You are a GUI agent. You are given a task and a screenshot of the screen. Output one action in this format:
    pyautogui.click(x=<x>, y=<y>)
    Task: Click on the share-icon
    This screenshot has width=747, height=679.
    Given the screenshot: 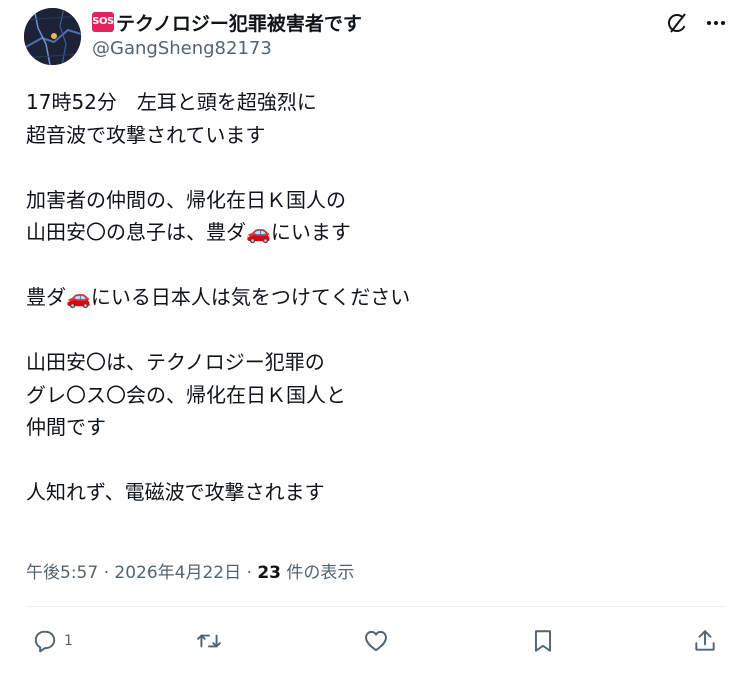 What is the action you would take?
    pyautogui.click(x=705, y=640)
    